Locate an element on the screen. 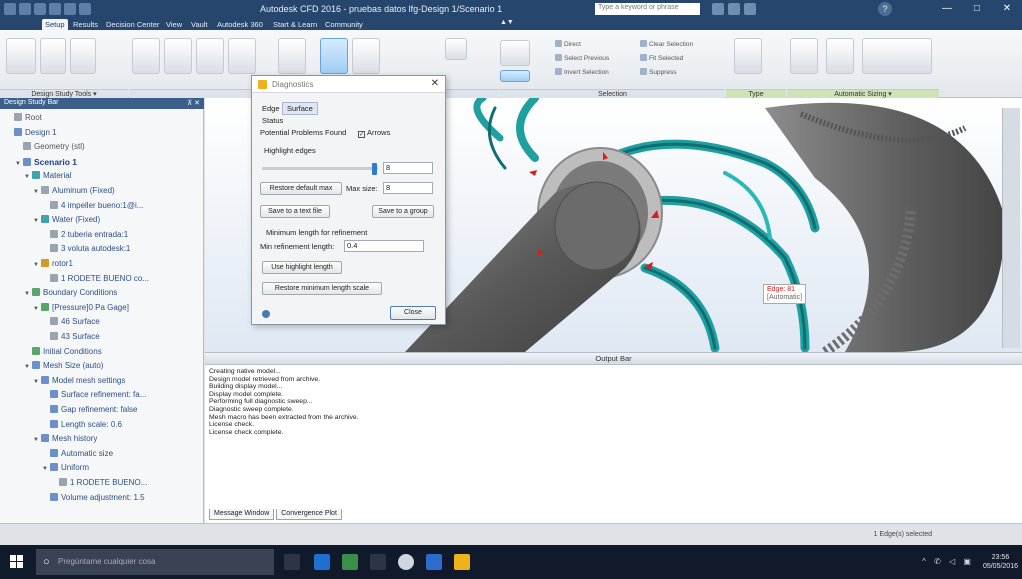 Image resolution: width=1022 pixels, height=579 pixels. tree-item: 46 Surface is located at coordinates (71, 322).